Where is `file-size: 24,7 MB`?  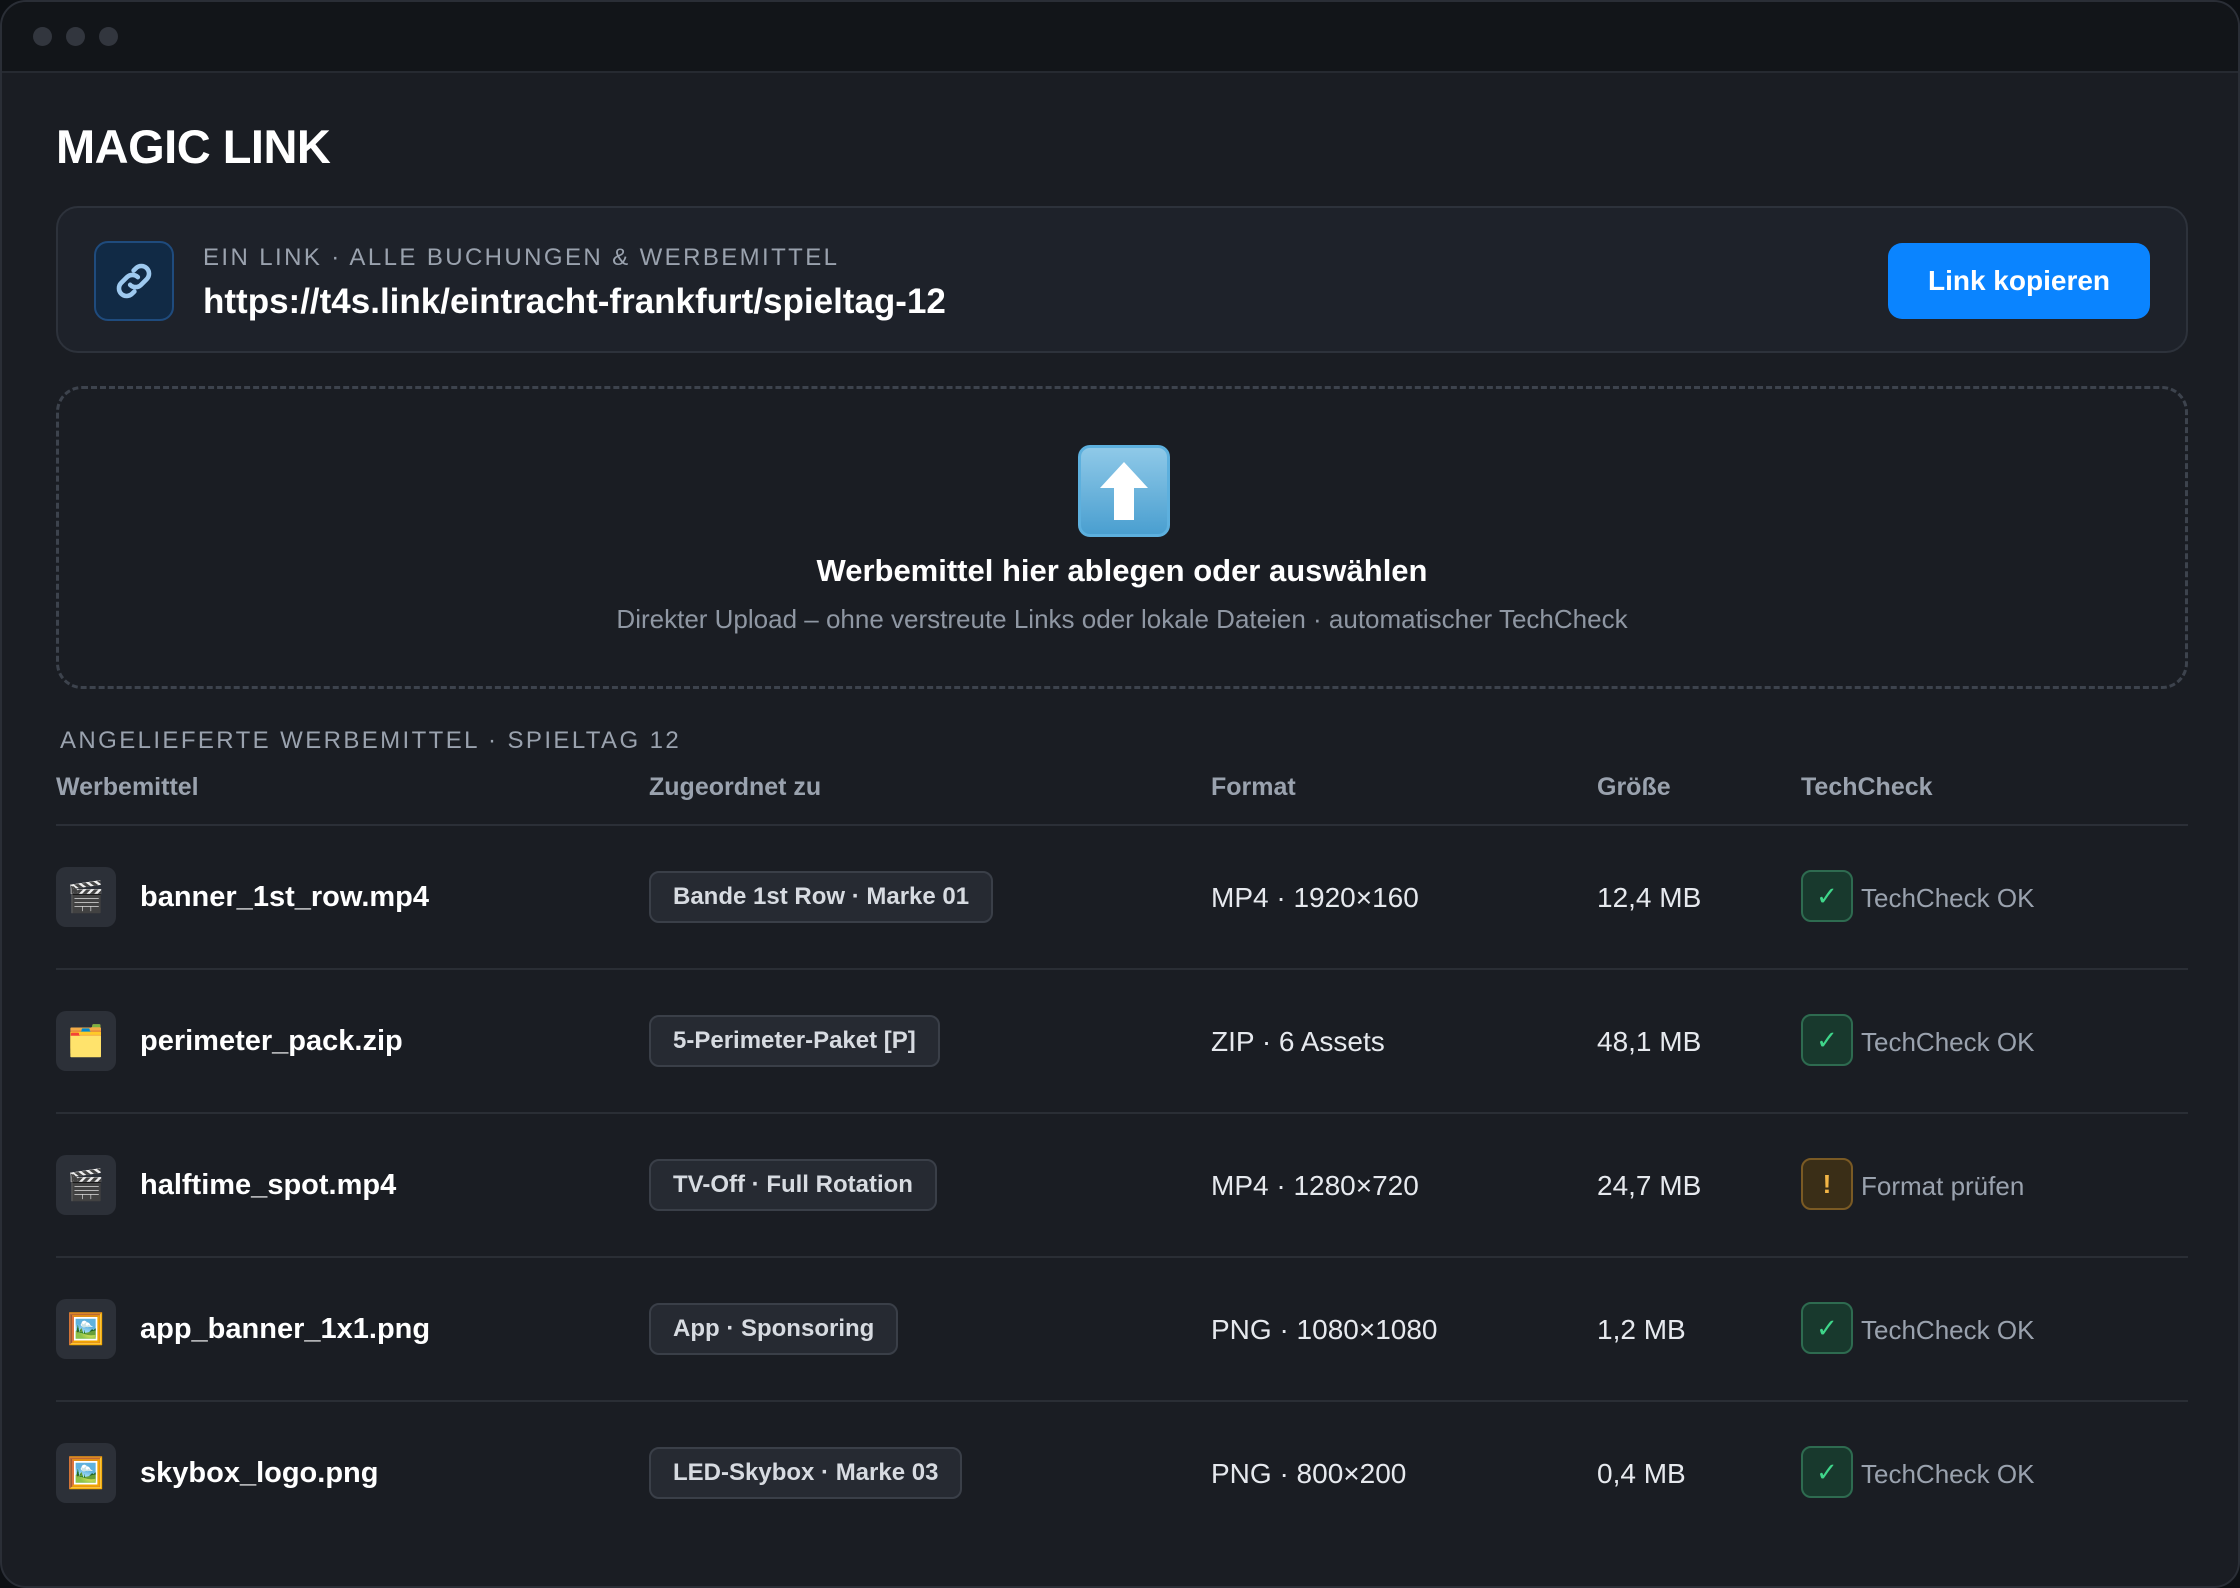
file-size: 24,7 MB is located at coordinates (1649, 1185).